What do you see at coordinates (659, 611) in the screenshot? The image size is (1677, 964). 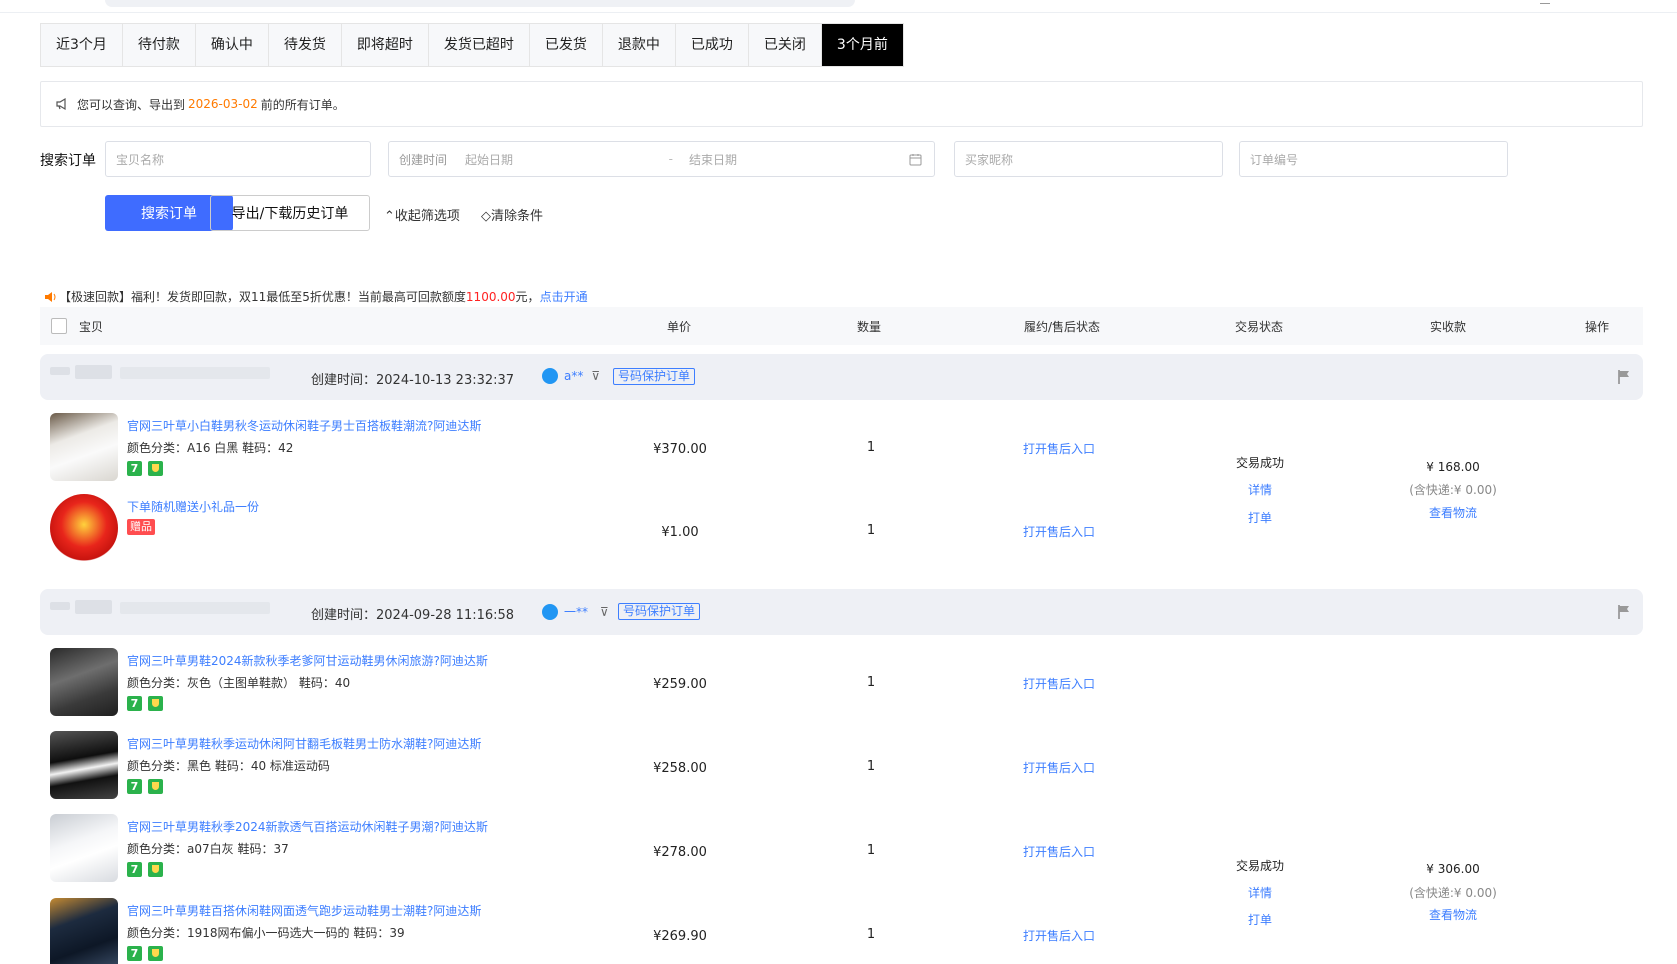 I see `number-protection-tag: 号码保护订单` at bounding box center [659, 611].